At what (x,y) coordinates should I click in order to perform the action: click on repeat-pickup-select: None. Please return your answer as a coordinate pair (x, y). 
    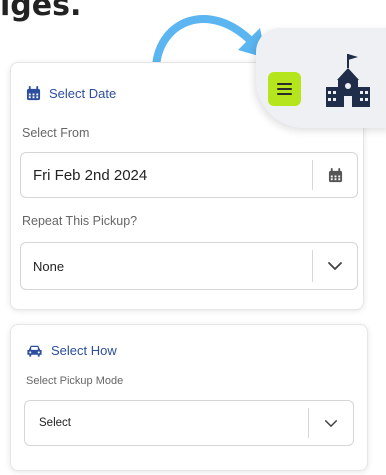
    Looking at the image, I should click on (189, 266).